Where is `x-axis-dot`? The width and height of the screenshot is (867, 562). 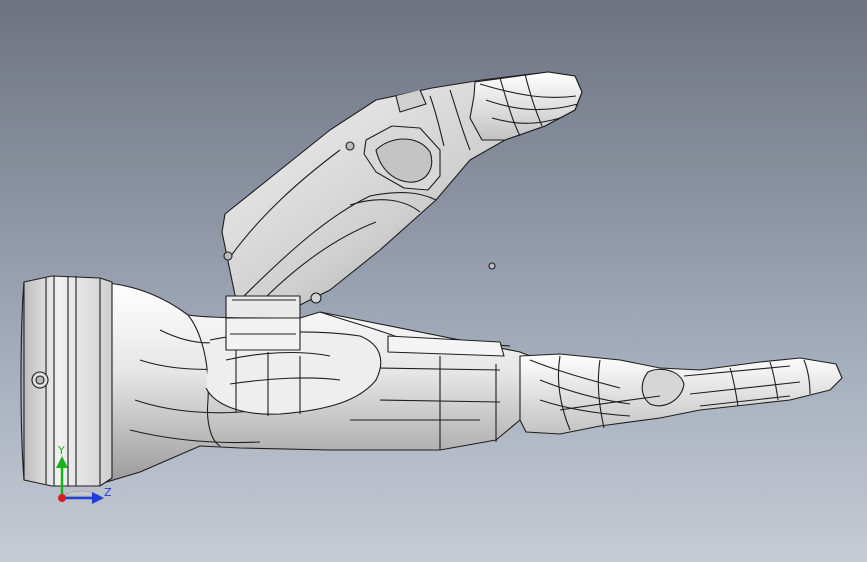
x-axis-dot is located at coordinates (62, 498).